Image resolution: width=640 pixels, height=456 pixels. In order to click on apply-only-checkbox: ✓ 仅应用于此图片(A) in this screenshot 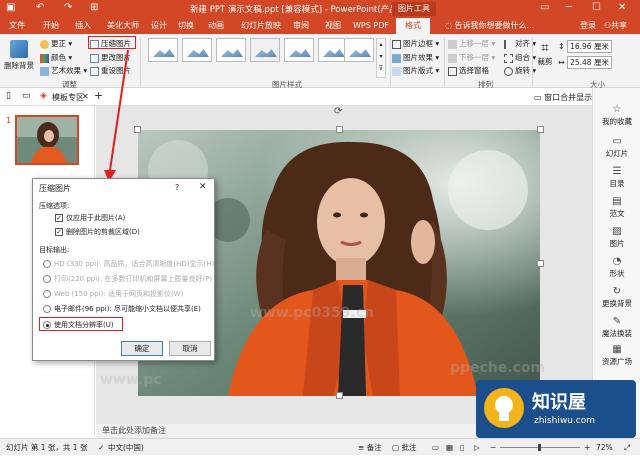, I will do `click(90, 218)`.